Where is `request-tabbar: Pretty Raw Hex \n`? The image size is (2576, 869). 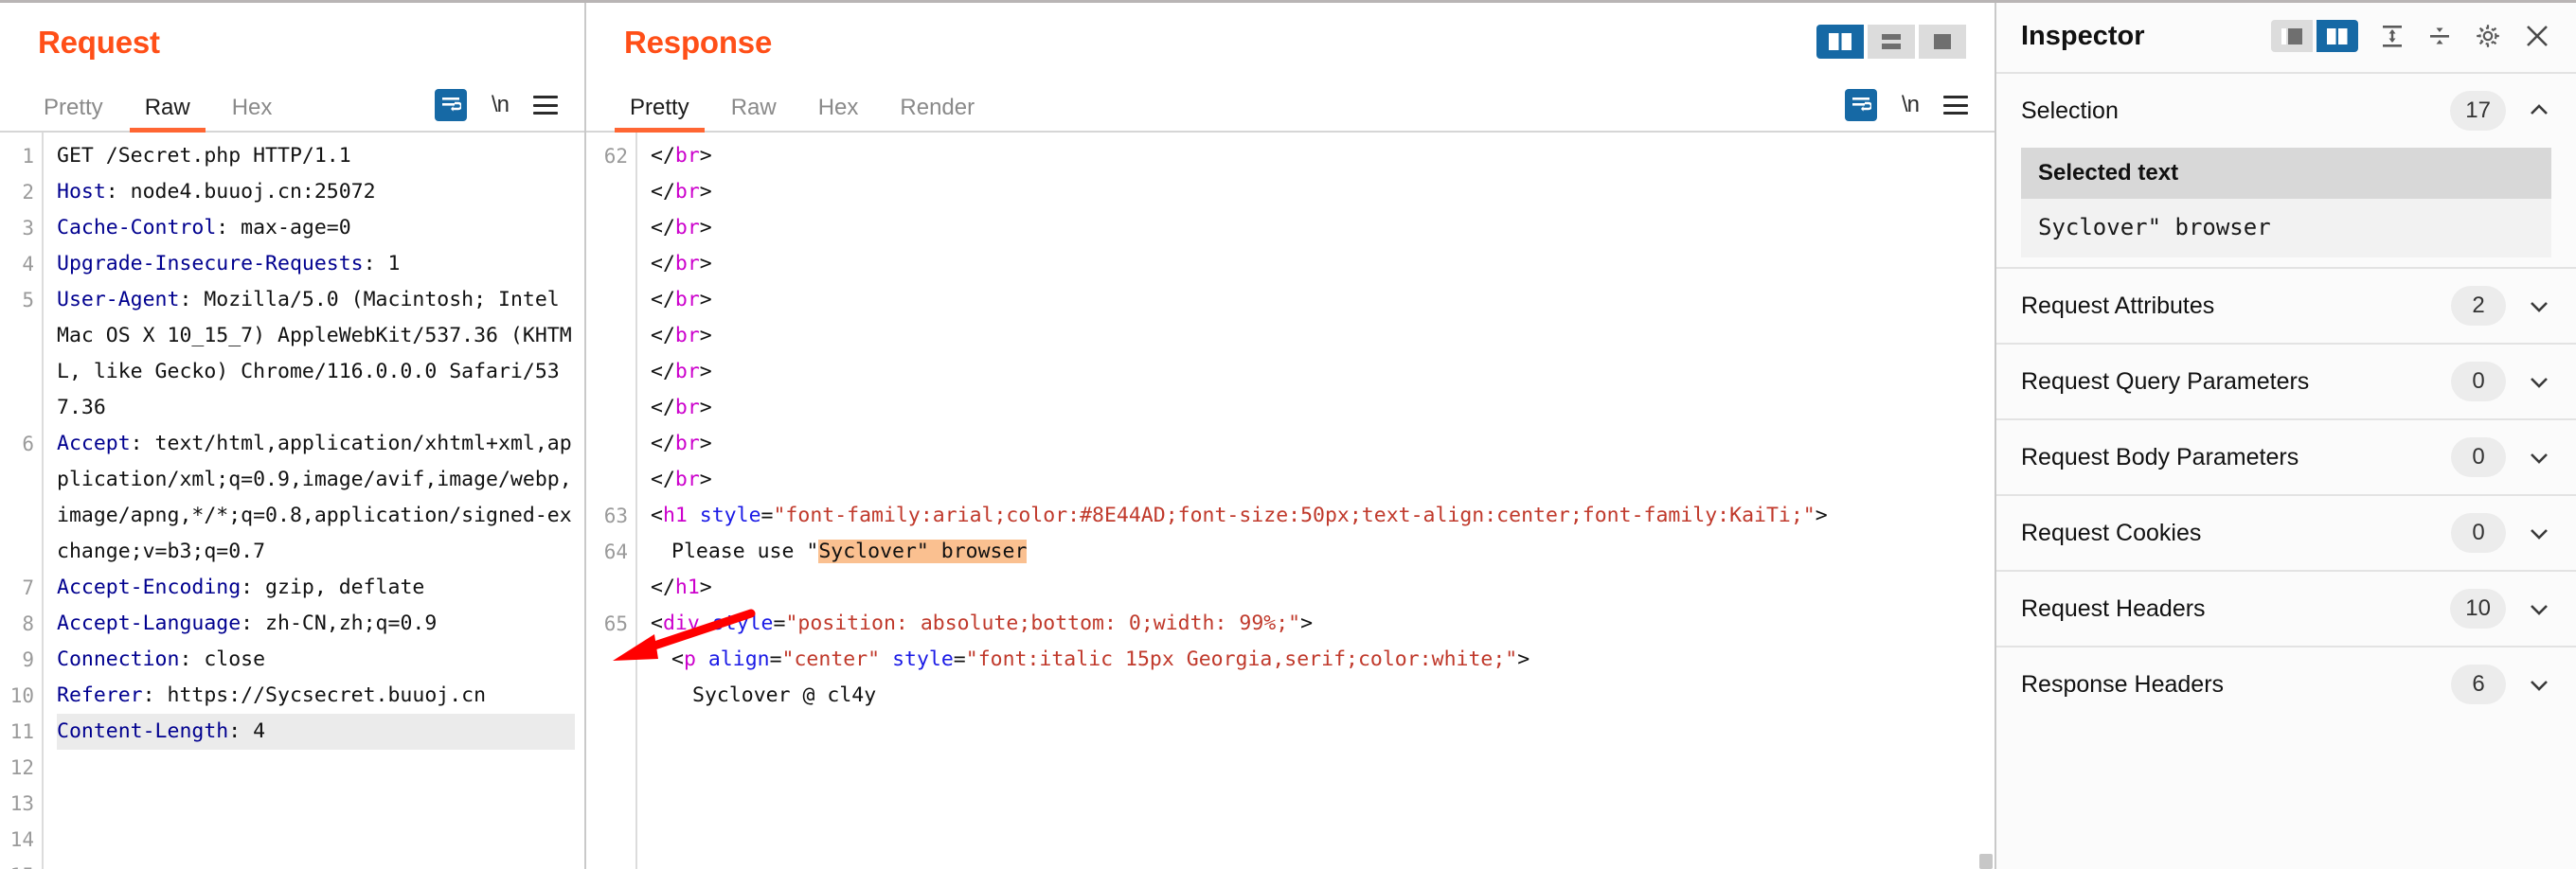 request-tabbar: Pretty Raw Hex \n is located at coordinates (292, 108).